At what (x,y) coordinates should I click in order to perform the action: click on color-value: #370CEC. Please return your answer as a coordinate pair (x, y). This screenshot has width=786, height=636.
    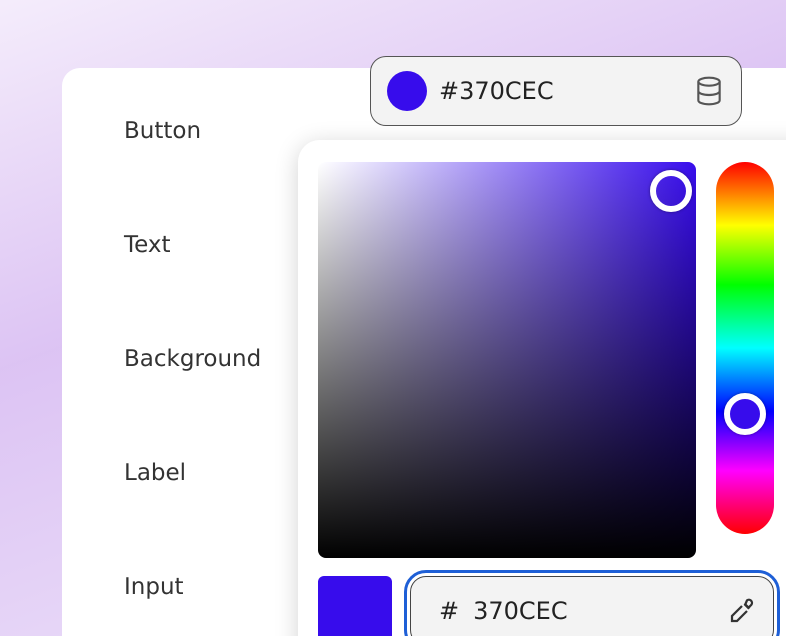
    Looking at the image, I should click on (497, 91).